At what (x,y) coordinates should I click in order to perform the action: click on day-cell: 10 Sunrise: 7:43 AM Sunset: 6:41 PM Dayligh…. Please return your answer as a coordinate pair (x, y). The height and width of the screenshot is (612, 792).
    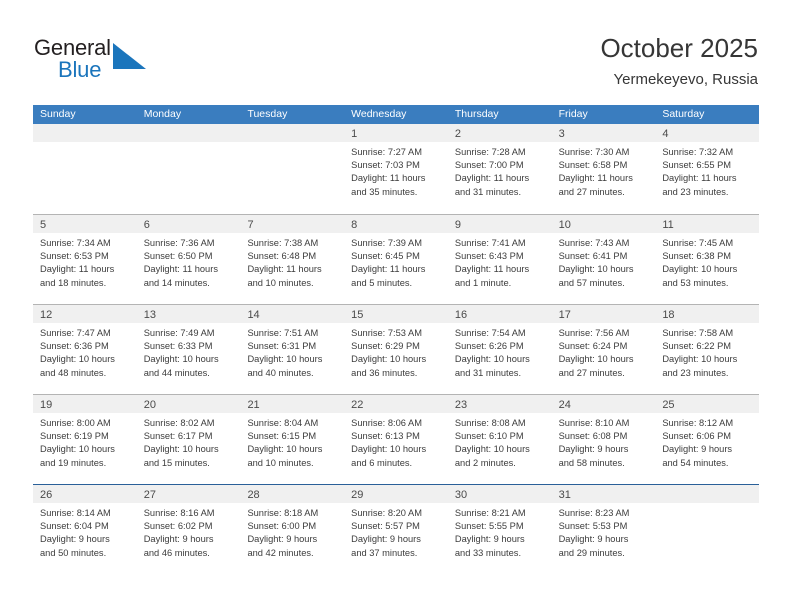
    Looking at the image, I should click on (603, 259).